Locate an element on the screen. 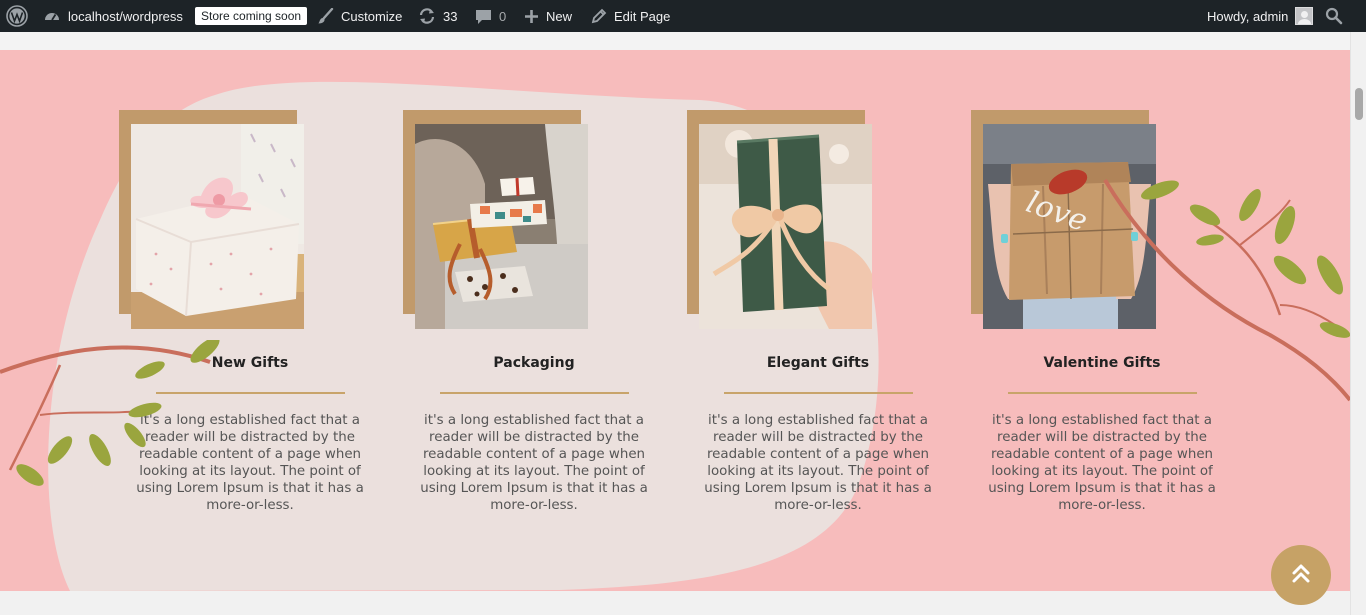 The height and width of the screenshot is (615, 1366). my-account-link: Howdy, admin is located at coordinates (1260, 16).